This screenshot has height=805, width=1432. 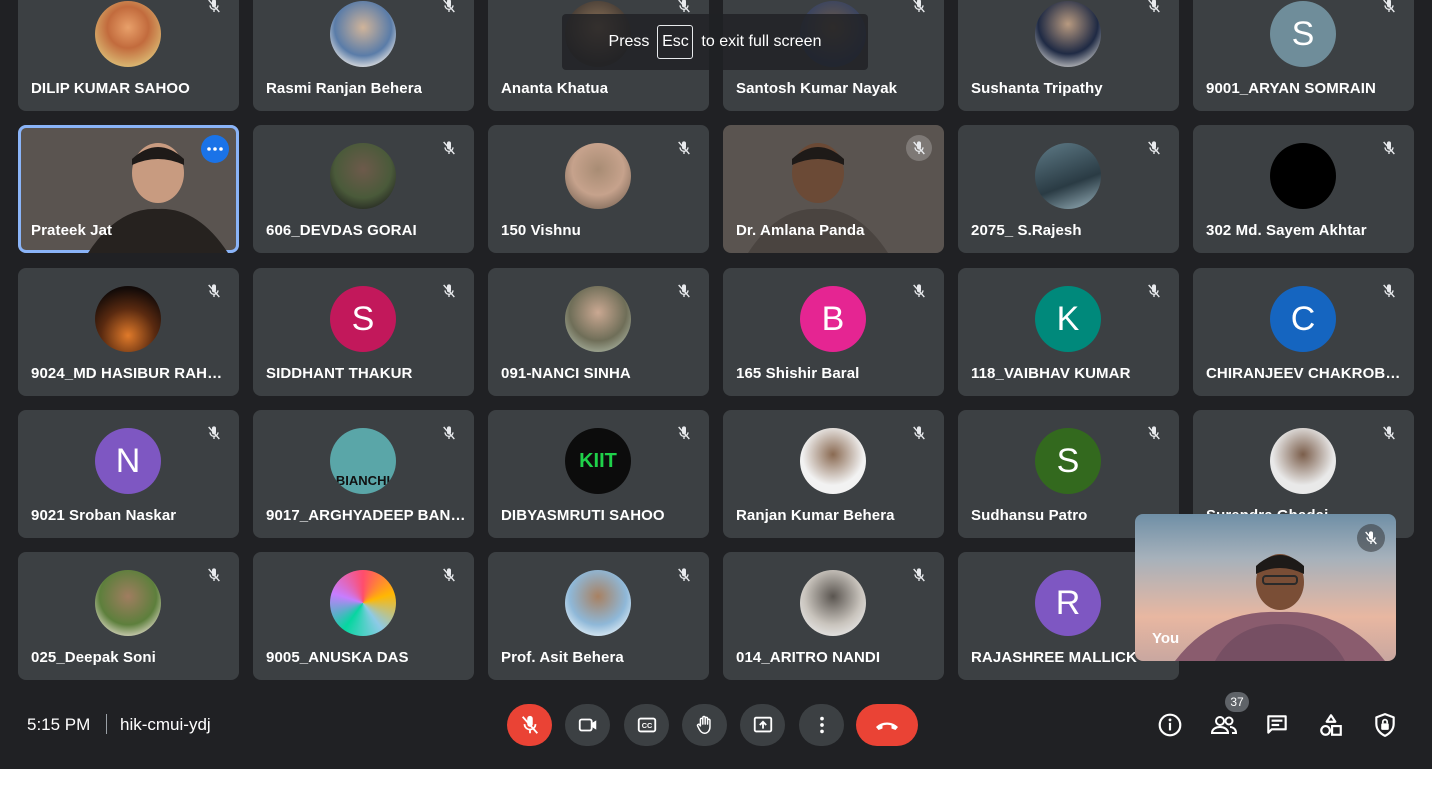 I want to click on participant-tile: 091-NANCI SINHA, so click(x=598, y=332).